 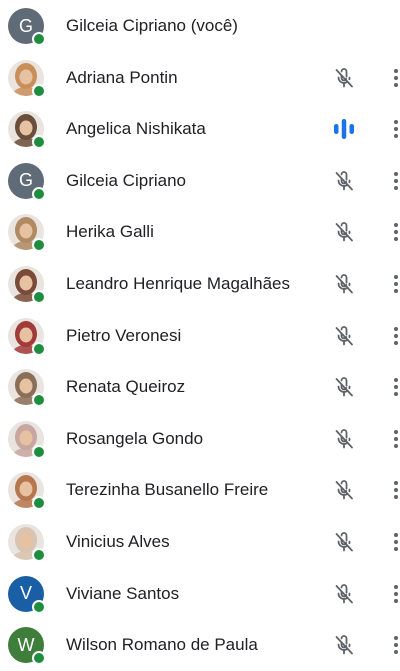 I want to click on participant-row-1: G Gilceia Cipriano (você), so click(x=200, y=26).